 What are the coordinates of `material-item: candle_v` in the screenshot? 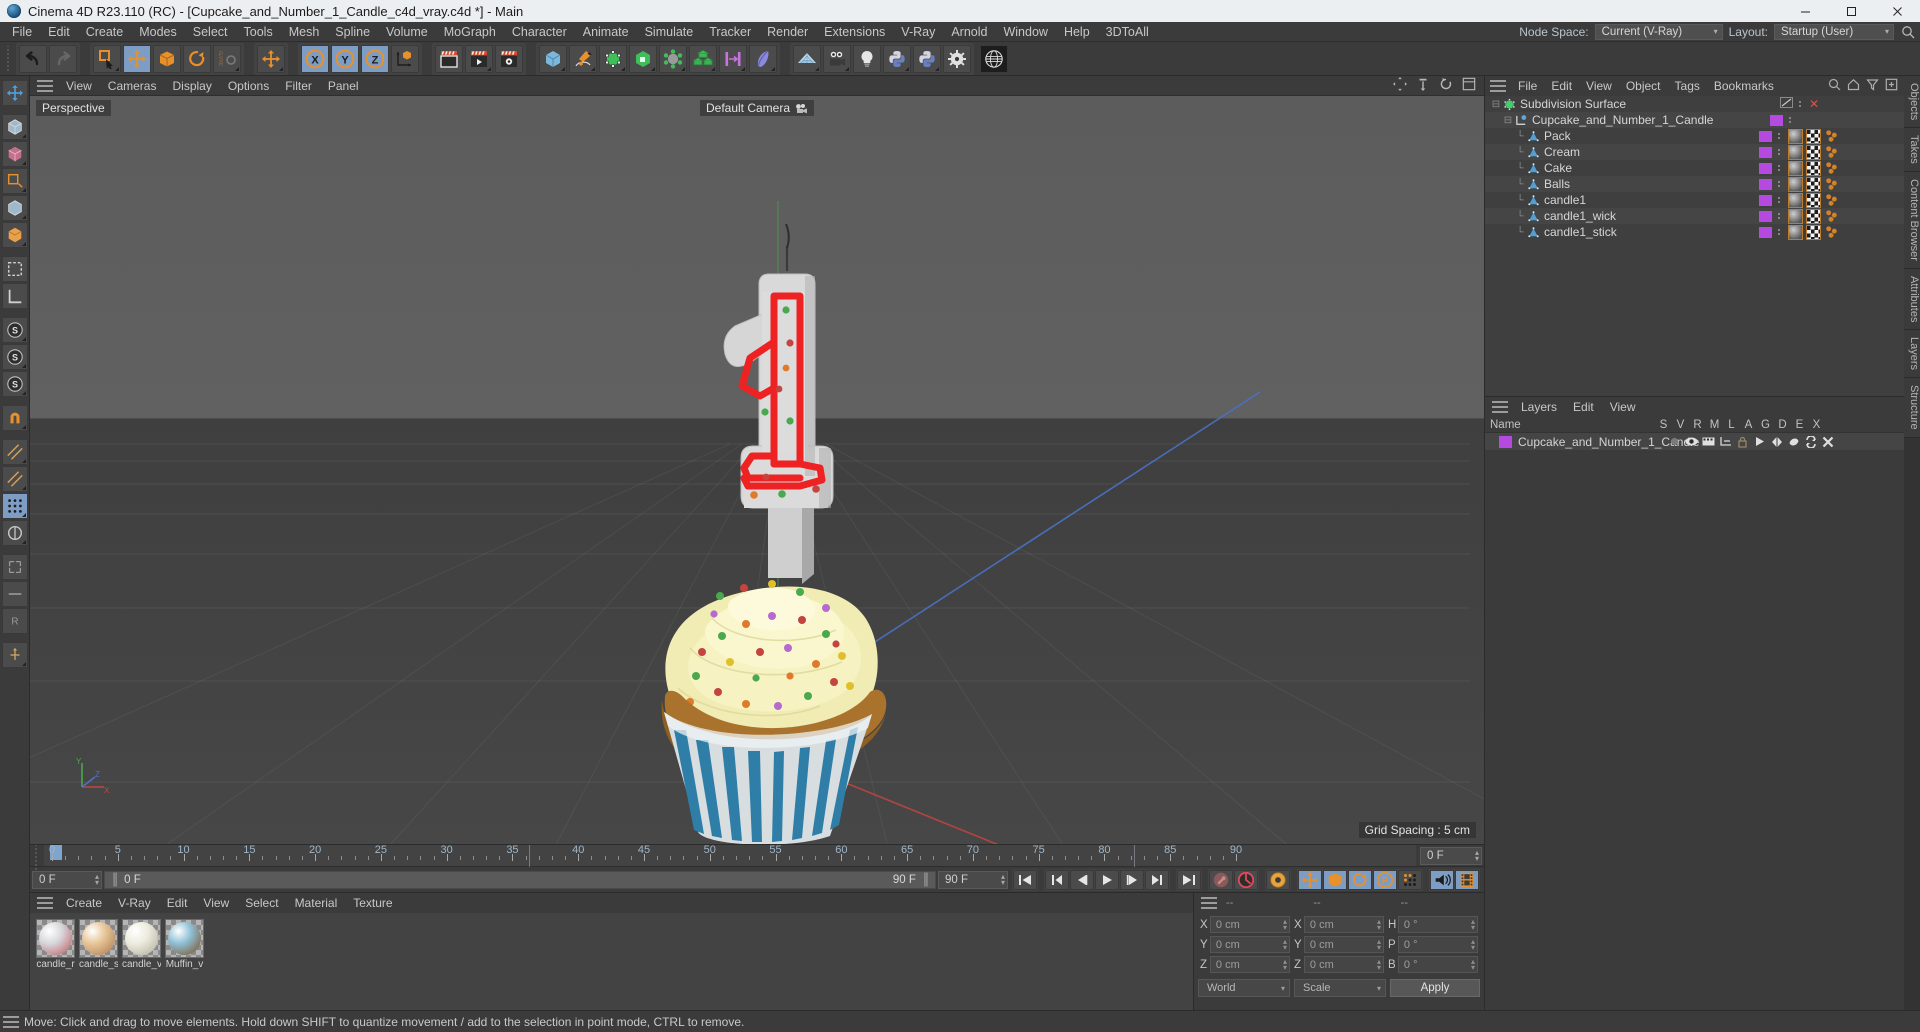 It's located at (141, 944).